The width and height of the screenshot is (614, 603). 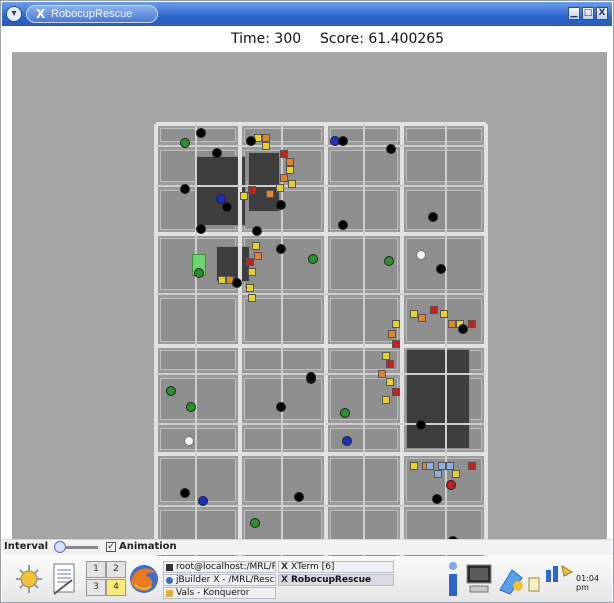 I want to click on control-center-icon, so click(x=511, y=580).